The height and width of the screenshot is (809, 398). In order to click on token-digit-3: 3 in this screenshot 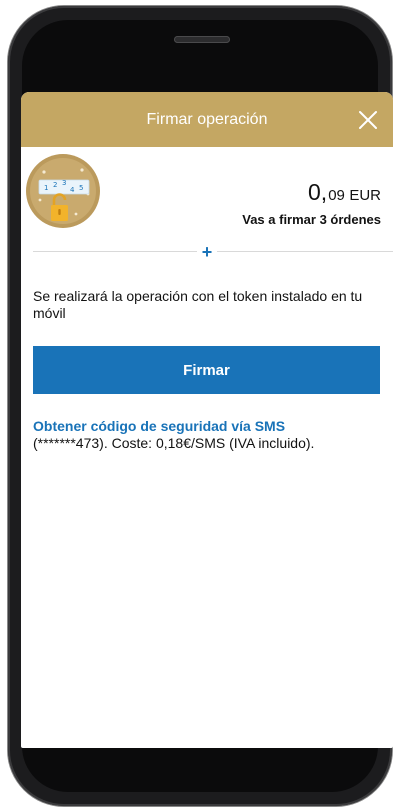, I will do `click(64, 183)`.